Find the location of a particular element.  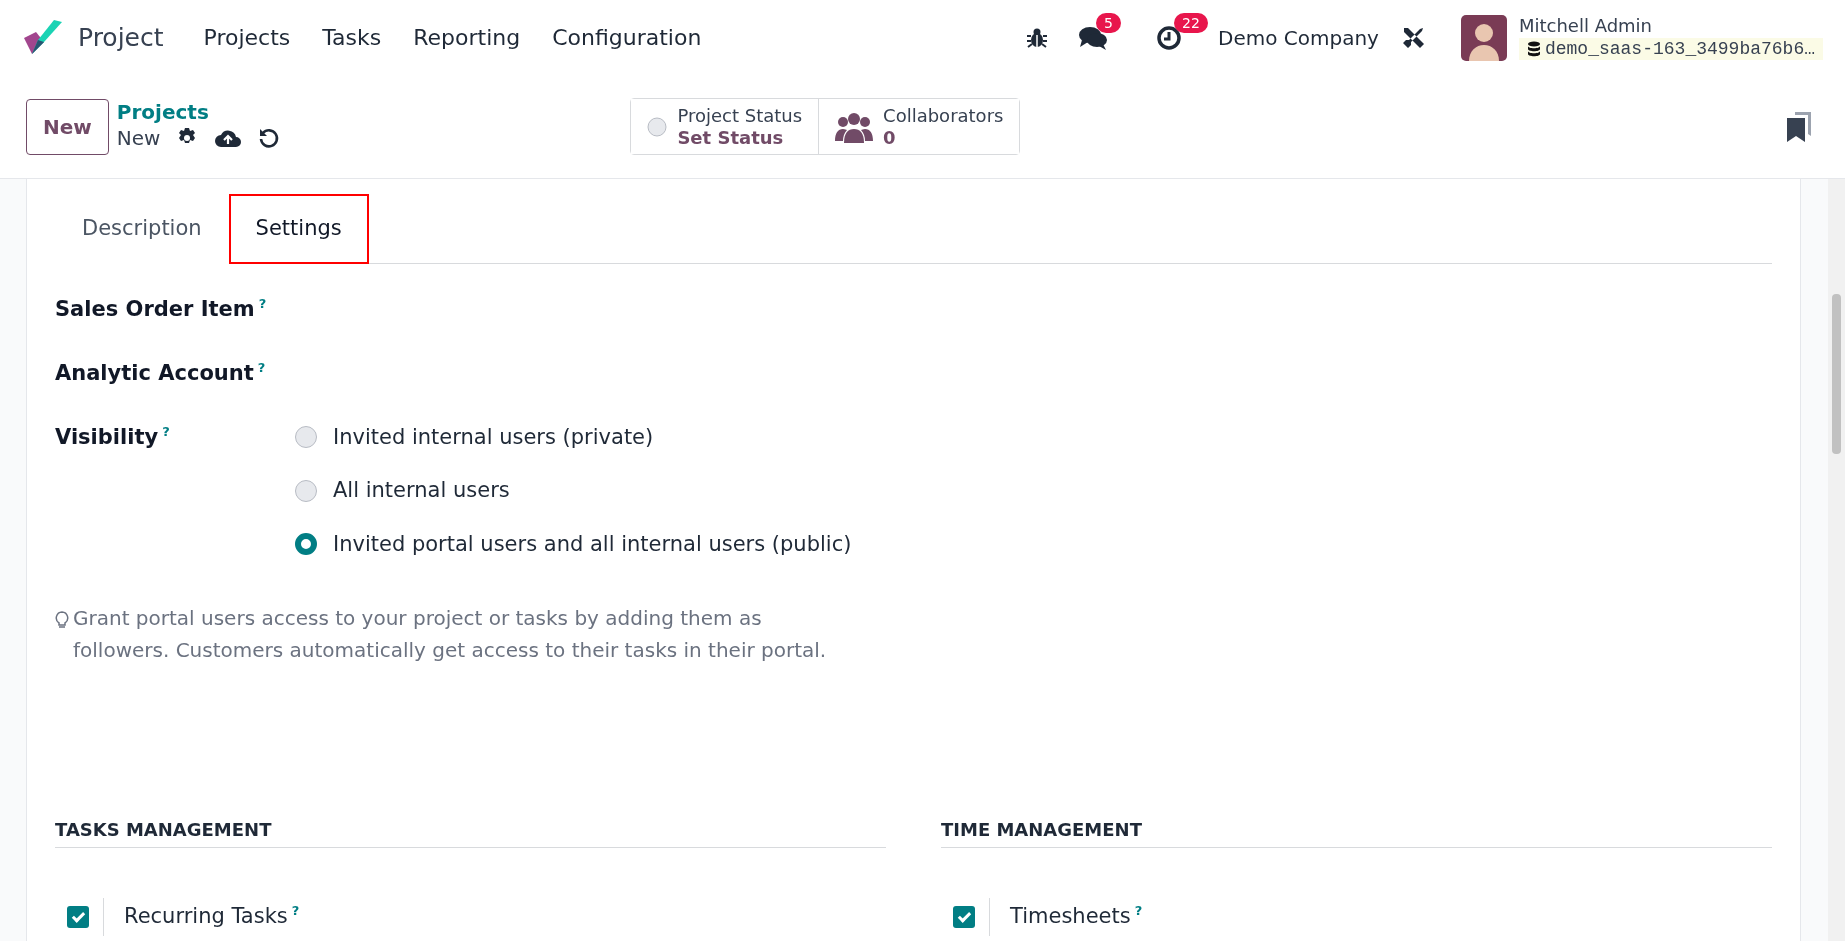

bookmark-icon is located at coordinates (1799, 126).